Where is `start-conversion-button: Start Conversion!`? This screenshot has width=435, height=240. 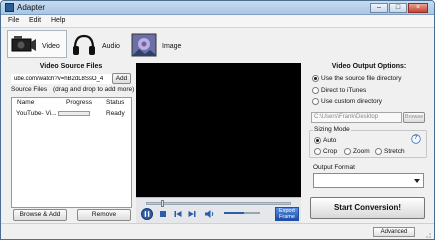
start-conversion-button: Start Conversion! is located at coordinates (367, 208).